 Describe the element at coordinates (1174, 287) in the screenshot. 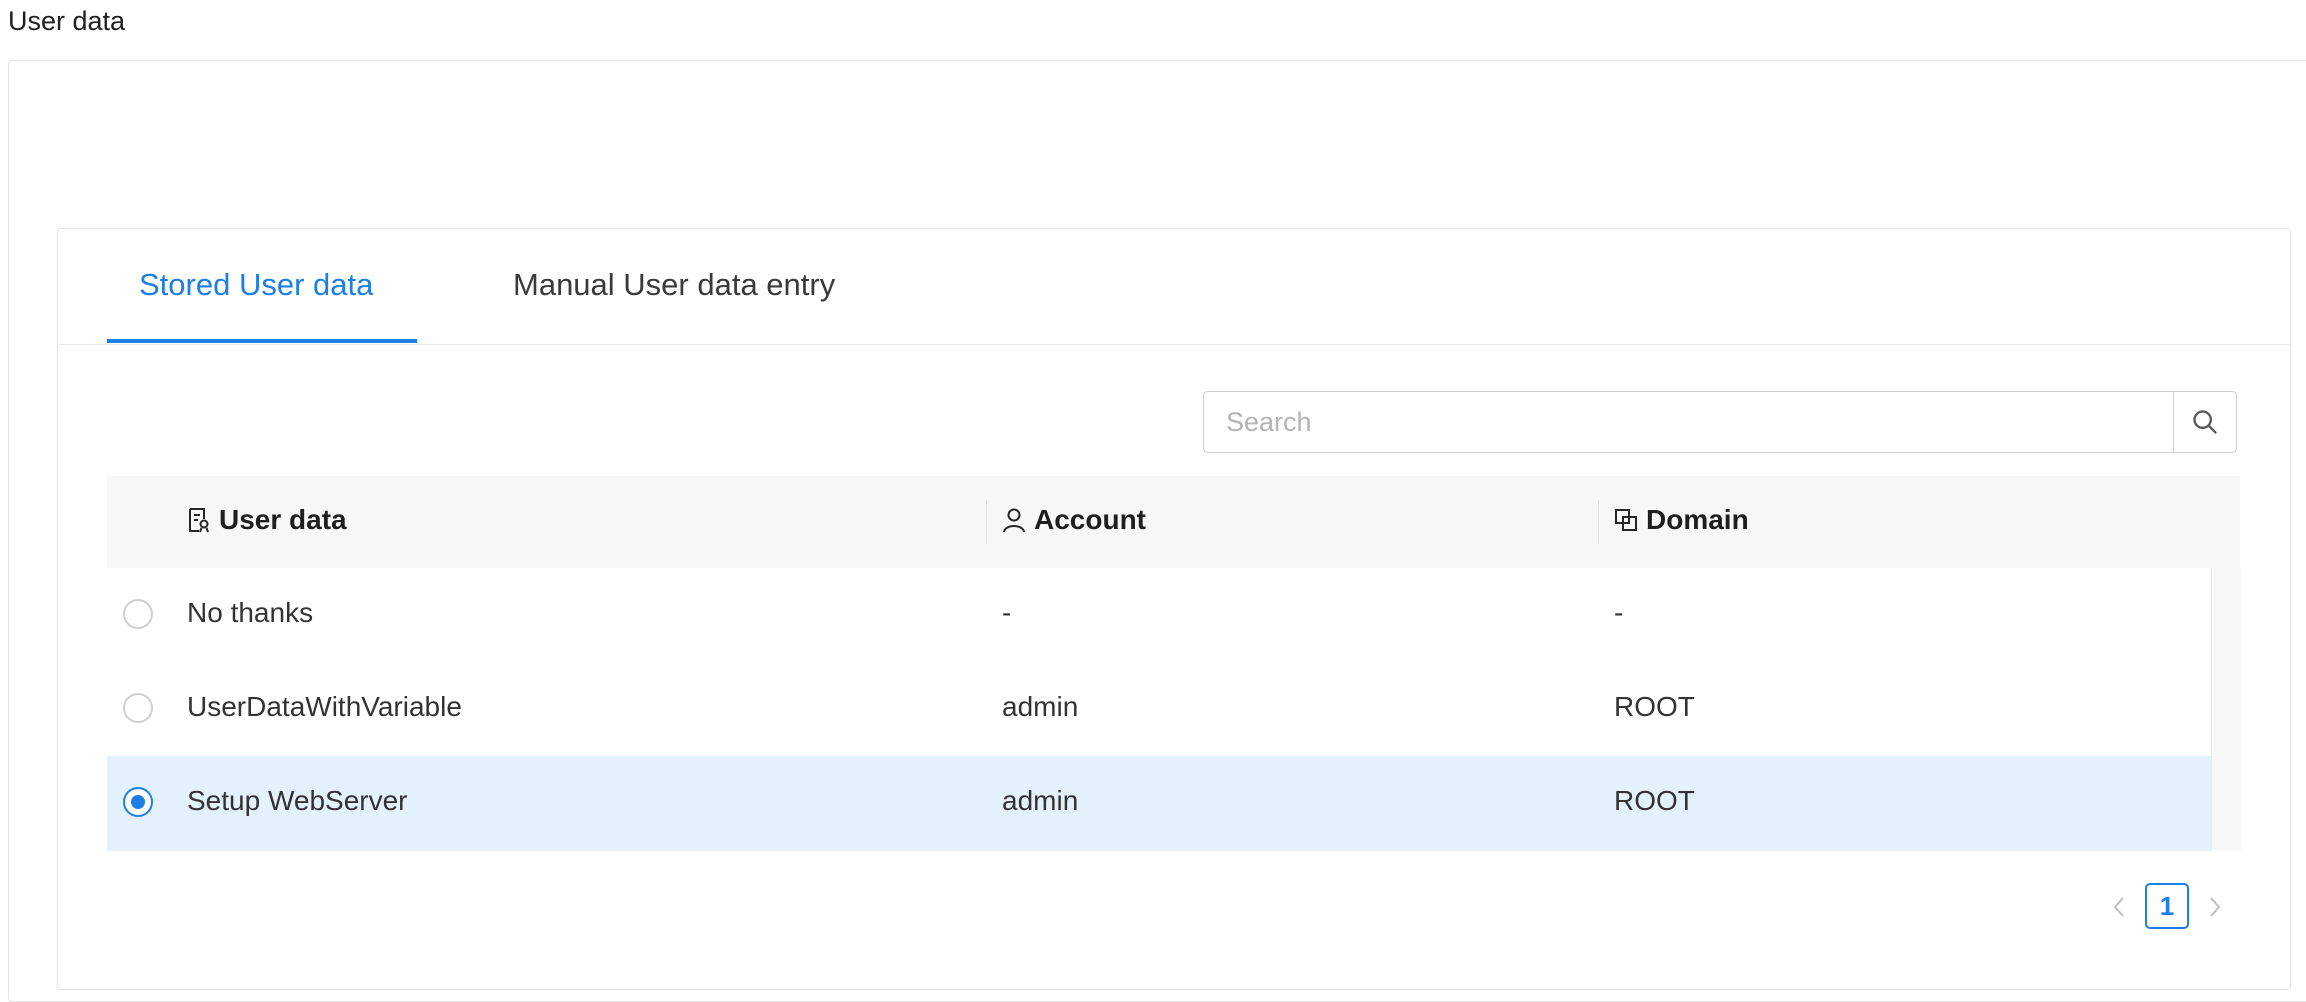

I see `tabs-bar: Stored User data Manual User data entry` at that location.